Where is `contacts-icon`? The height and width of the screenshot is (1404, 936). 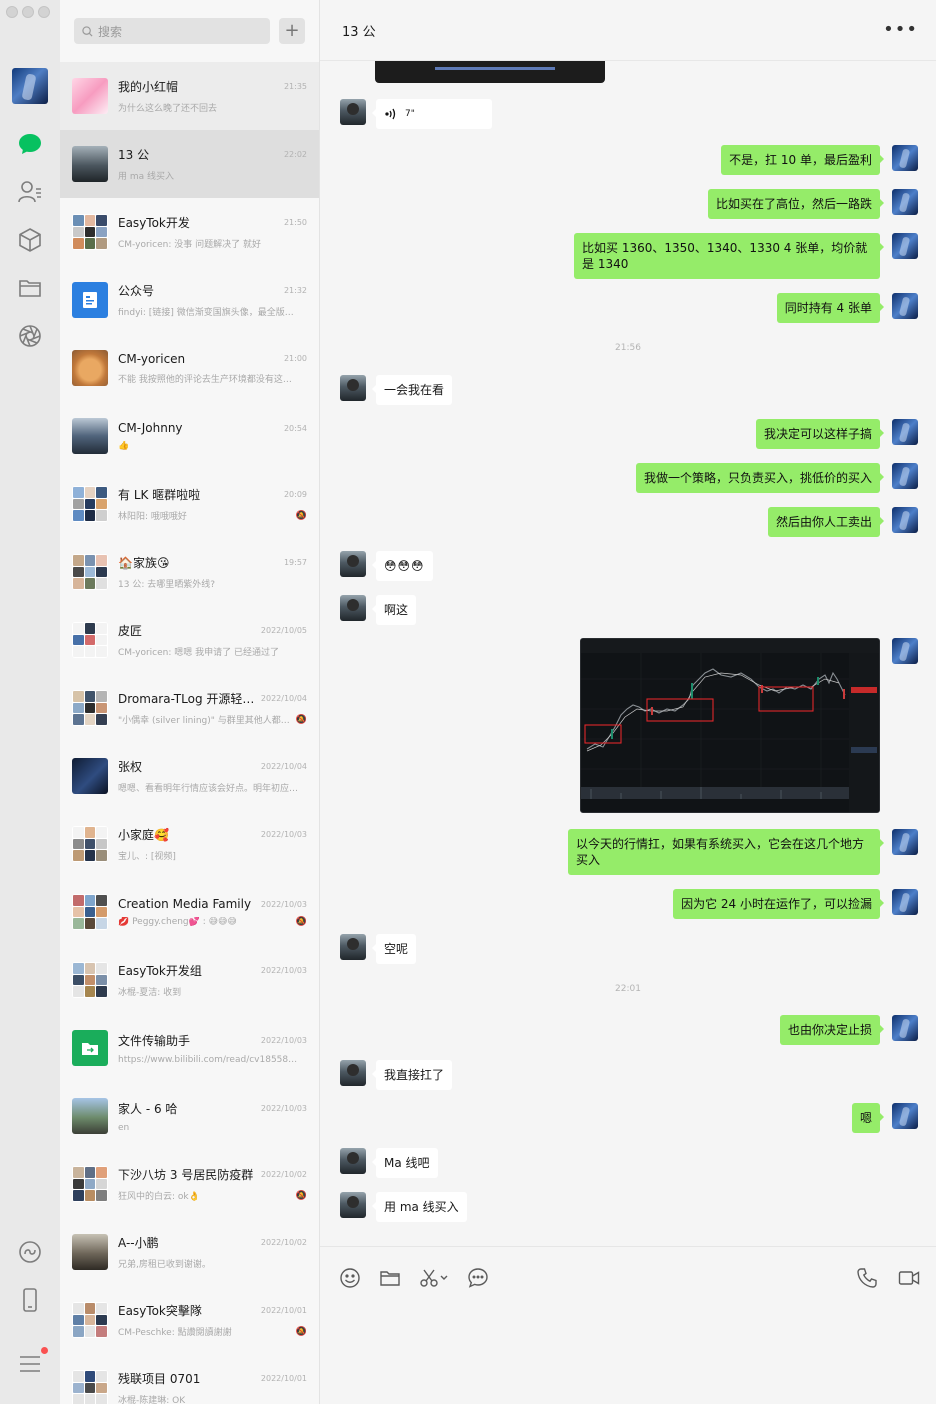
contacts-icon is located at coordinates (30, 192).